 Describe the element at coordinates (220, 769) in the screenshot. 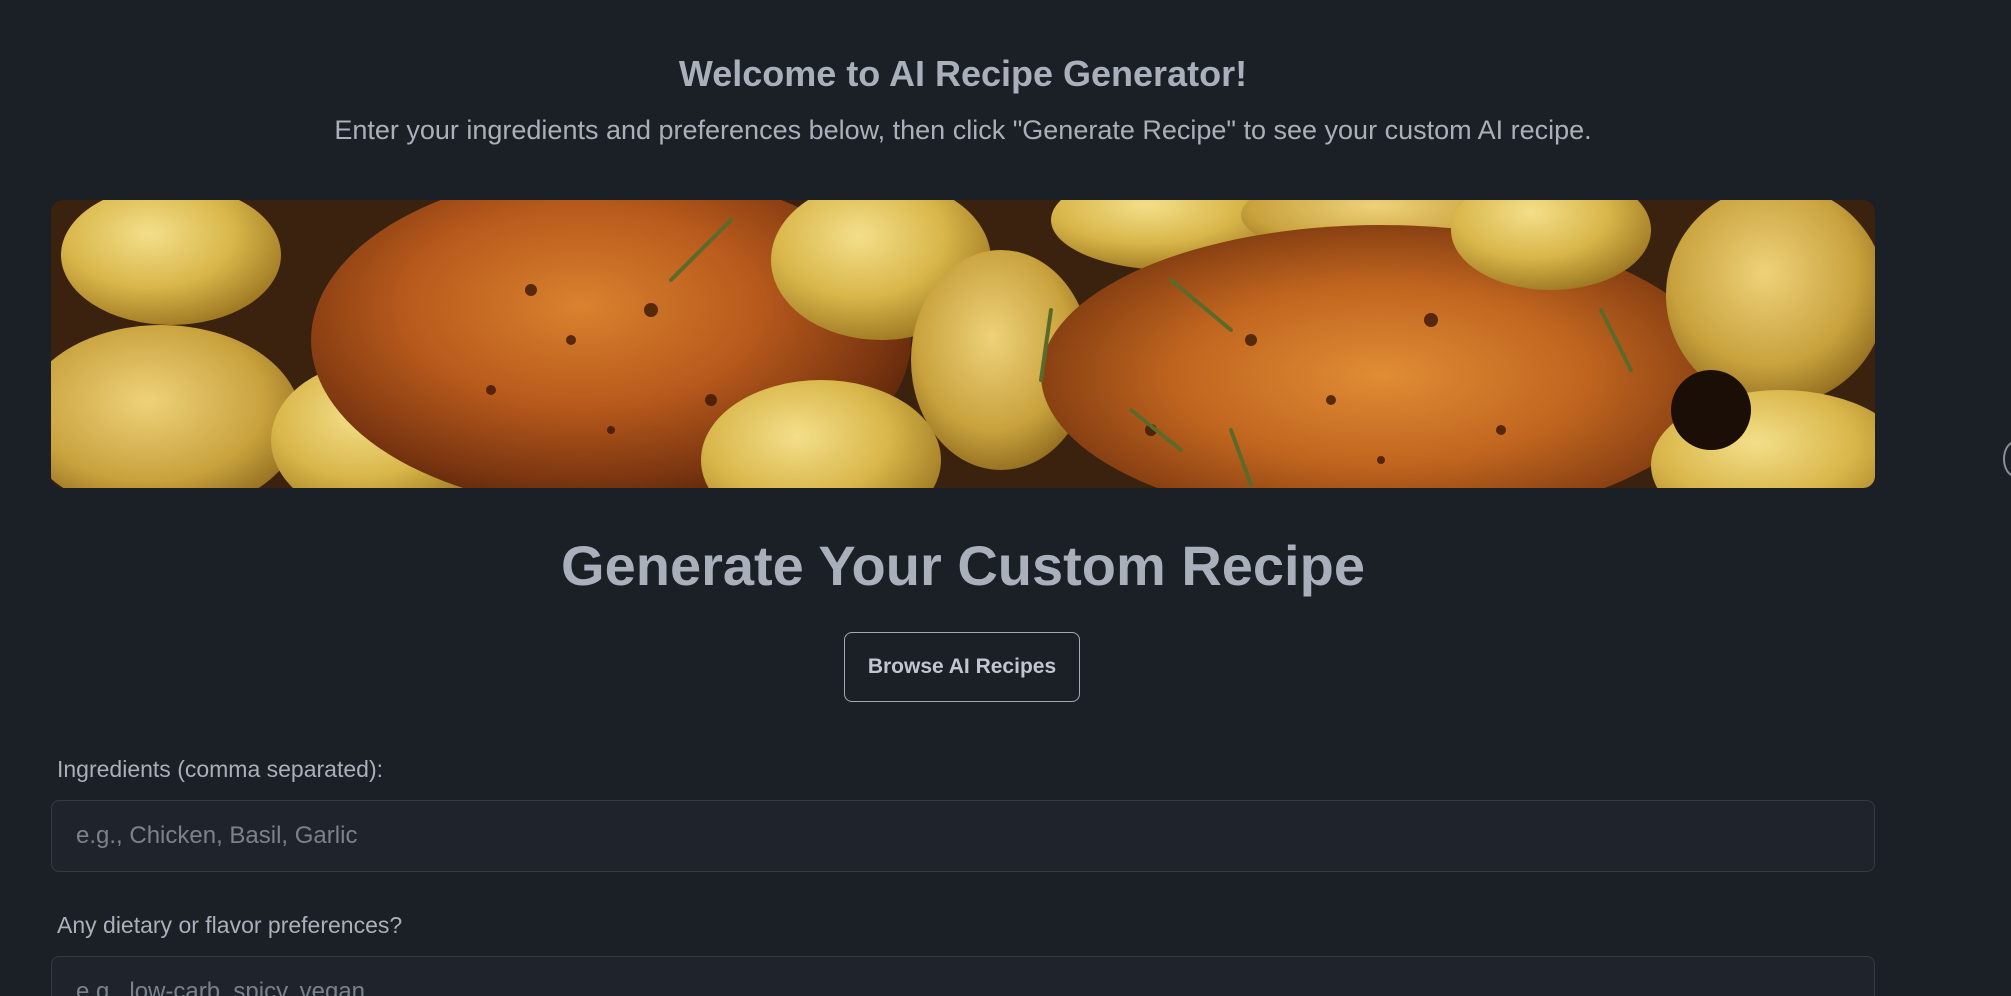

I see `ingredients-label: Ingredients (comma separated):` at that location.